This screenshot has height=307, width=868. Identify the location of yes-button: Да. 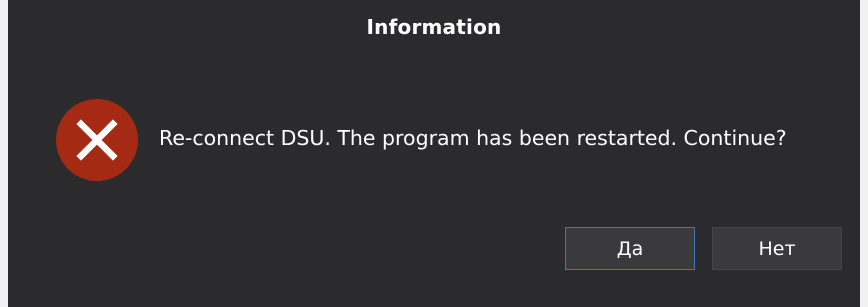
(630, 248).